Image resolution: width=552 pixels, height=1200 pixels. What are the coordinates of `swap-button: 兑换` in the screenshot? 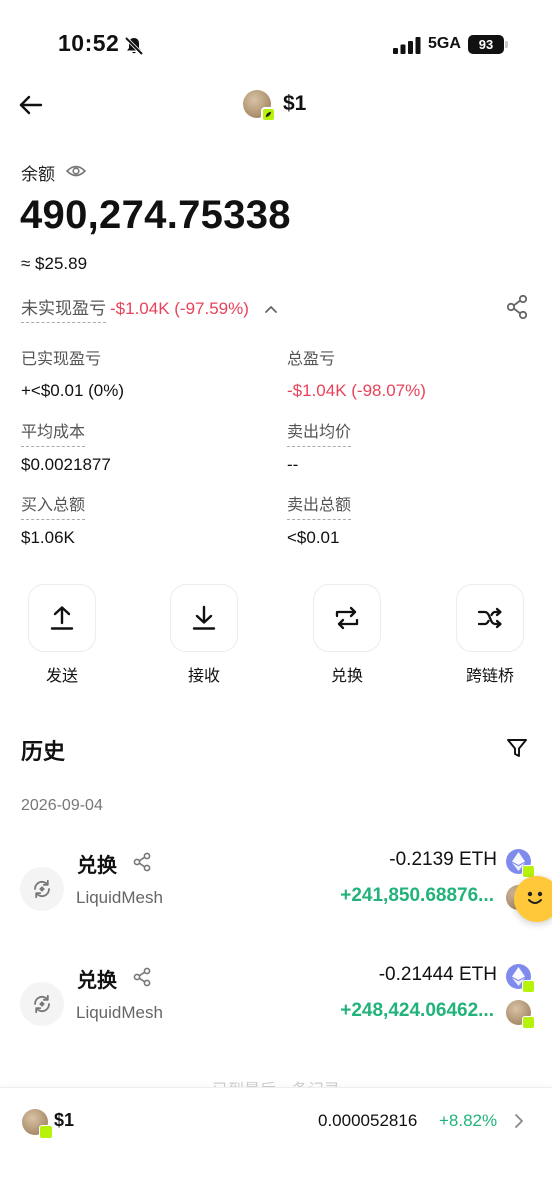 It's located at (347, 635).